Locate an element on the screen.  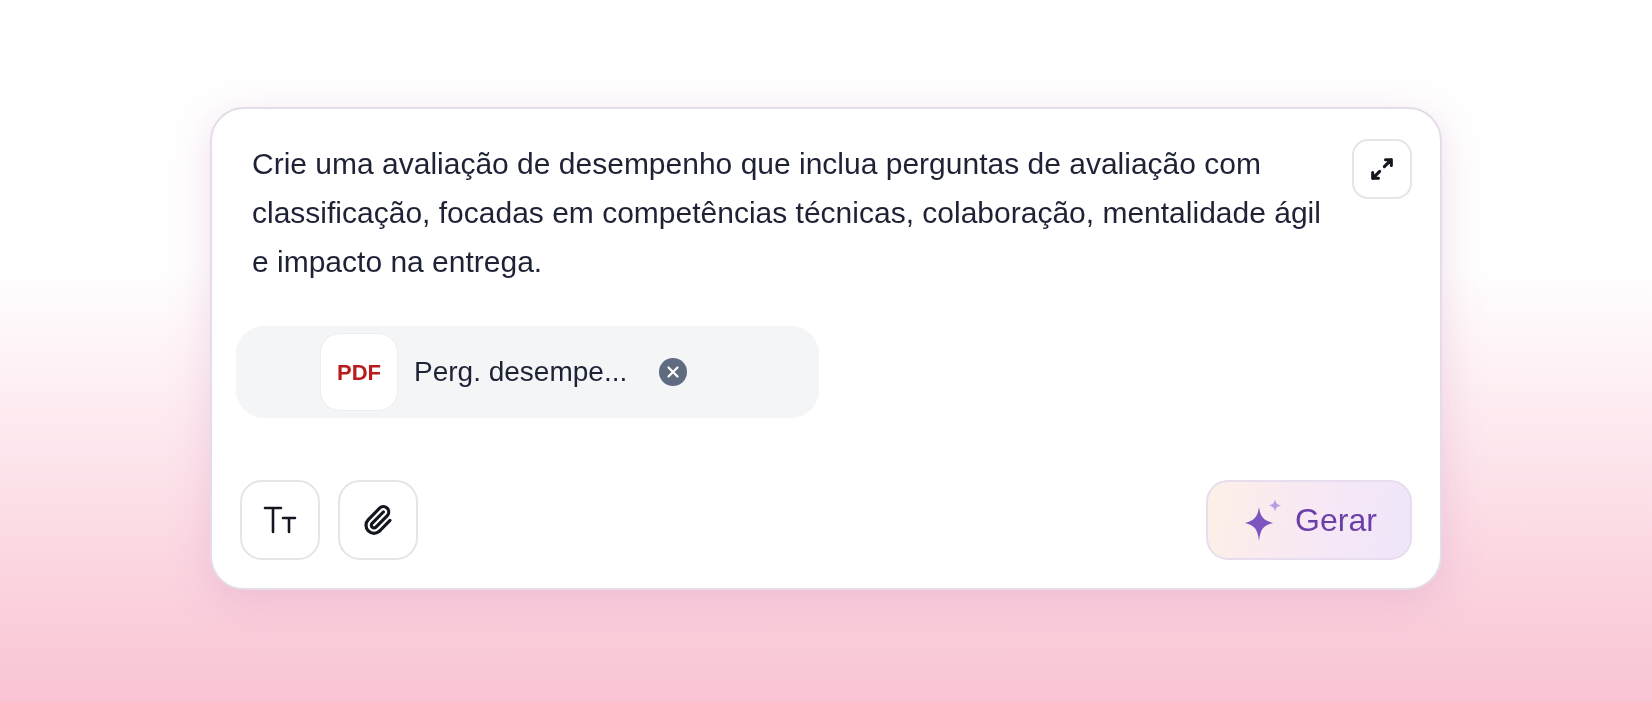
remove-icon is located at coordinates (673, 372).